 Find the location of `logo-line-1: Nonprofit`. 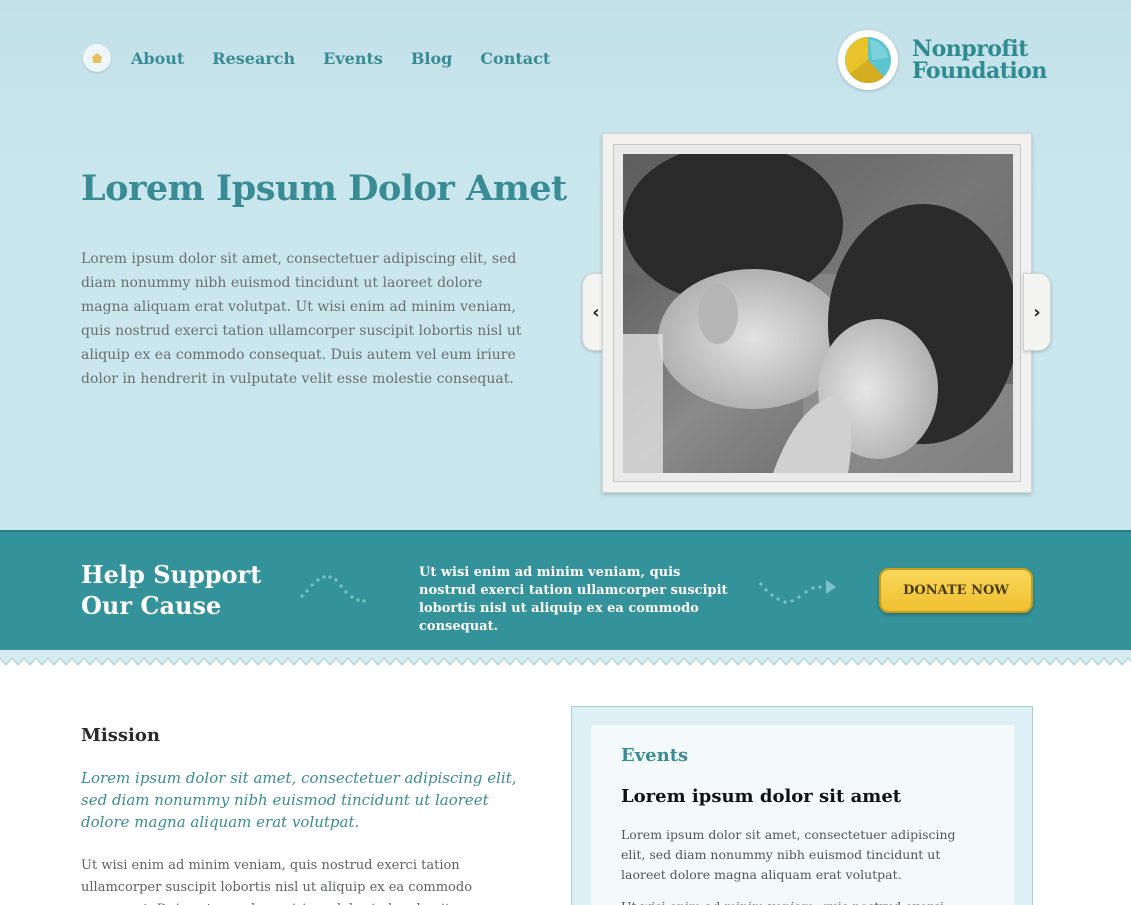

logo-line-1: Nonprofit is located at coordinates (970, 49).